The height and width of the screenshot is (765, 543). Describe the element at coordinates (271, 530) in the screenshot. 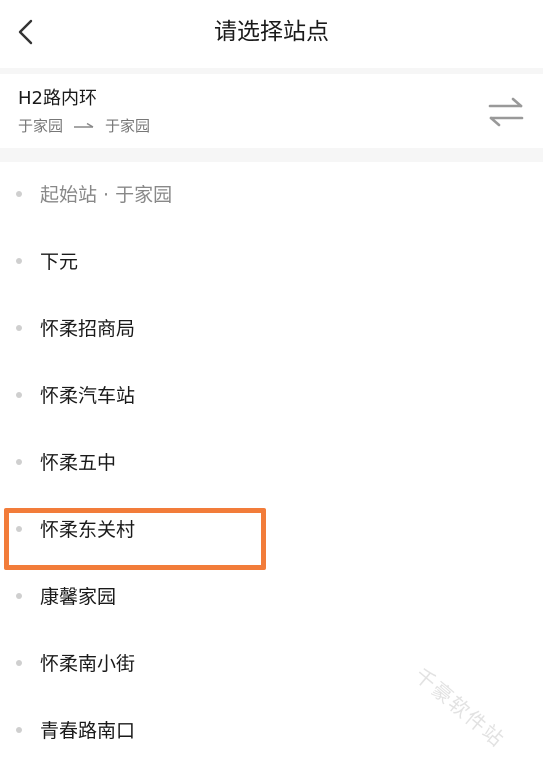

I see `stop-item-highlighted: 怀柔东关村` at that location.